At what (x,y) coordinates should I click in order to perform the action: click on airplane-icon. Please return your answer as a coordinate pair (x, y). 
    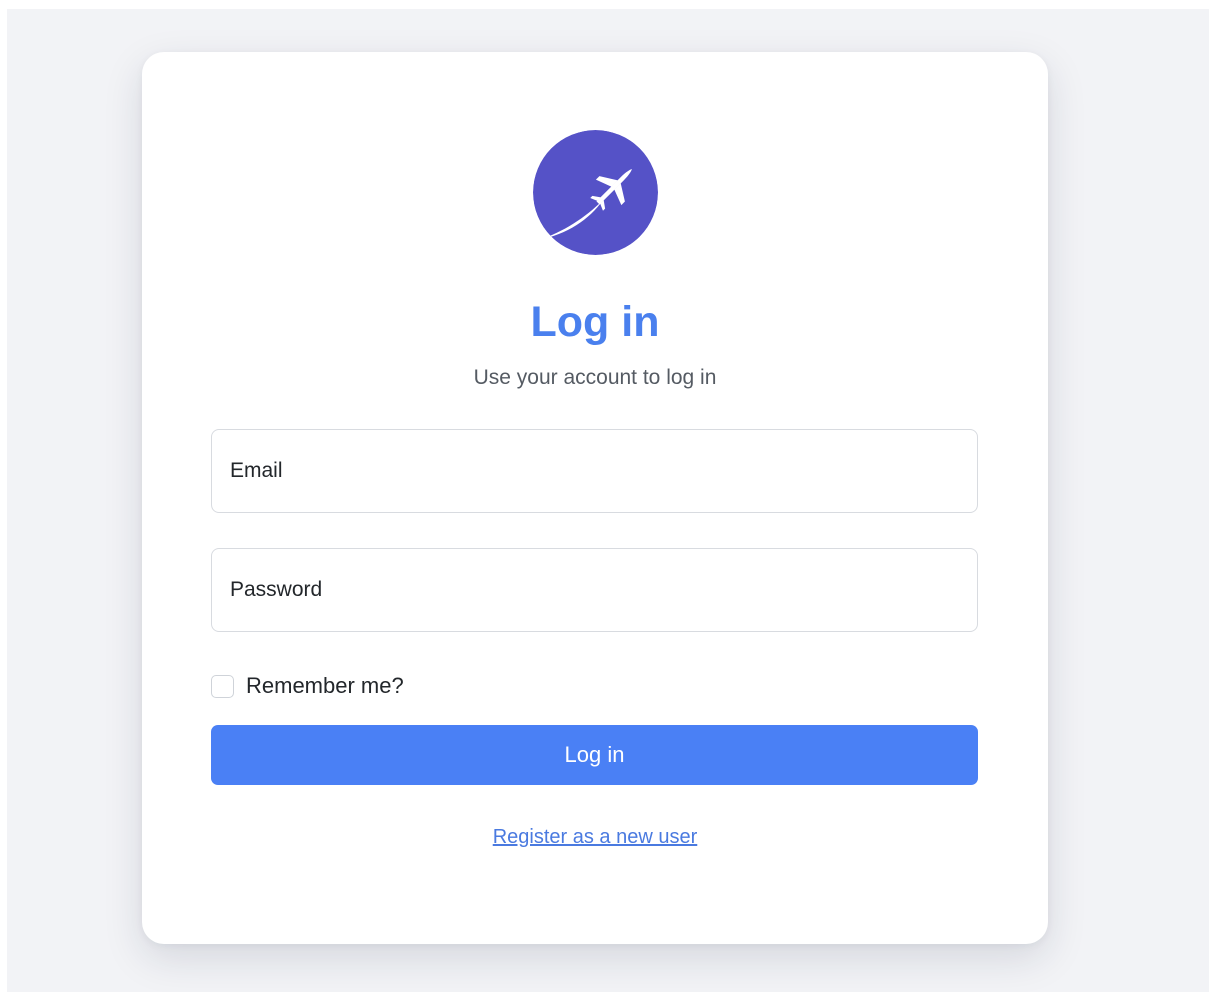
    Looking at the image, I should click on (595, 192).